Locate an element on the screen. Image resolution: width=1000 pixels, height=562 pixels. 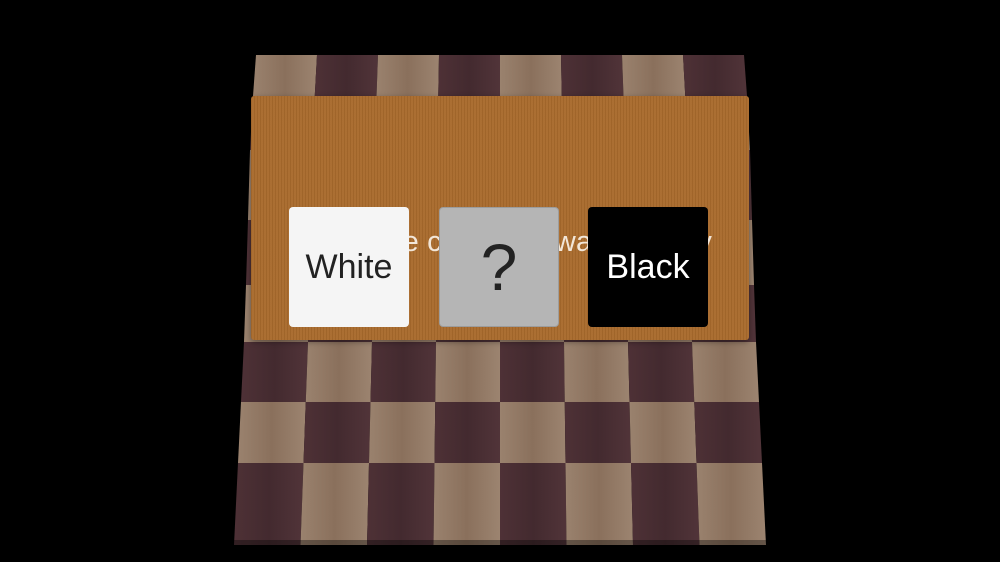
play-white-label: White is located at coordinates (349, 266).